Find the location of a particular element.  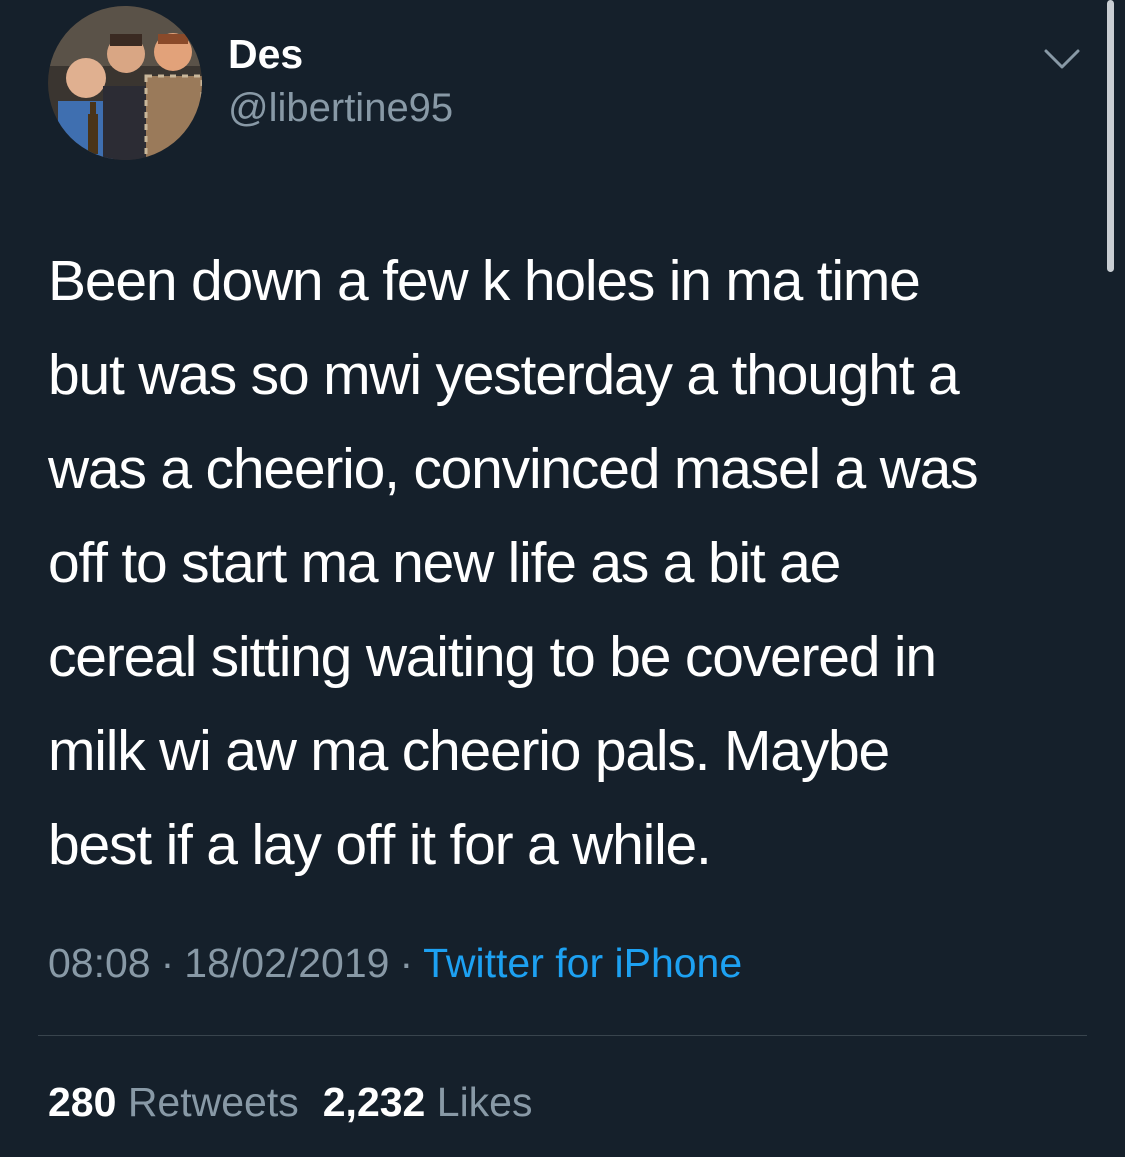

retweets-stat: 280 Retweets is located at coordinates (173, 1102).